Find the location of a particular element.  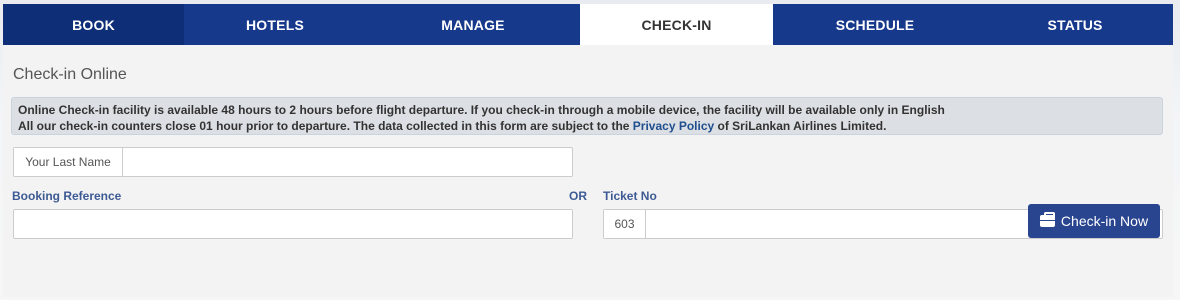

booking-reference-input is located at coordinates (293, 224).